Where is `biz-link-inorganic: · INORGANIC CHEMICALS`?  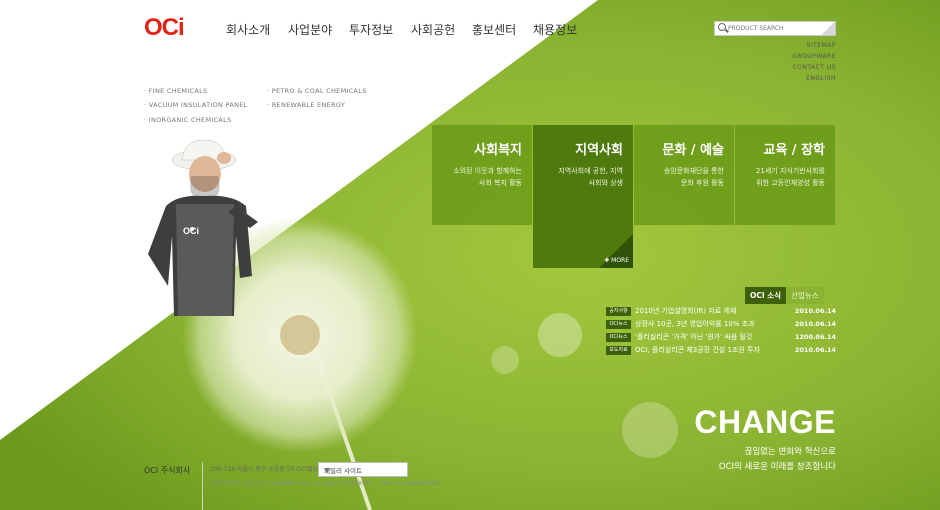 biz-link-inorganic: · INORGANIC CHEMICALS is located at coordinates (188, 120).